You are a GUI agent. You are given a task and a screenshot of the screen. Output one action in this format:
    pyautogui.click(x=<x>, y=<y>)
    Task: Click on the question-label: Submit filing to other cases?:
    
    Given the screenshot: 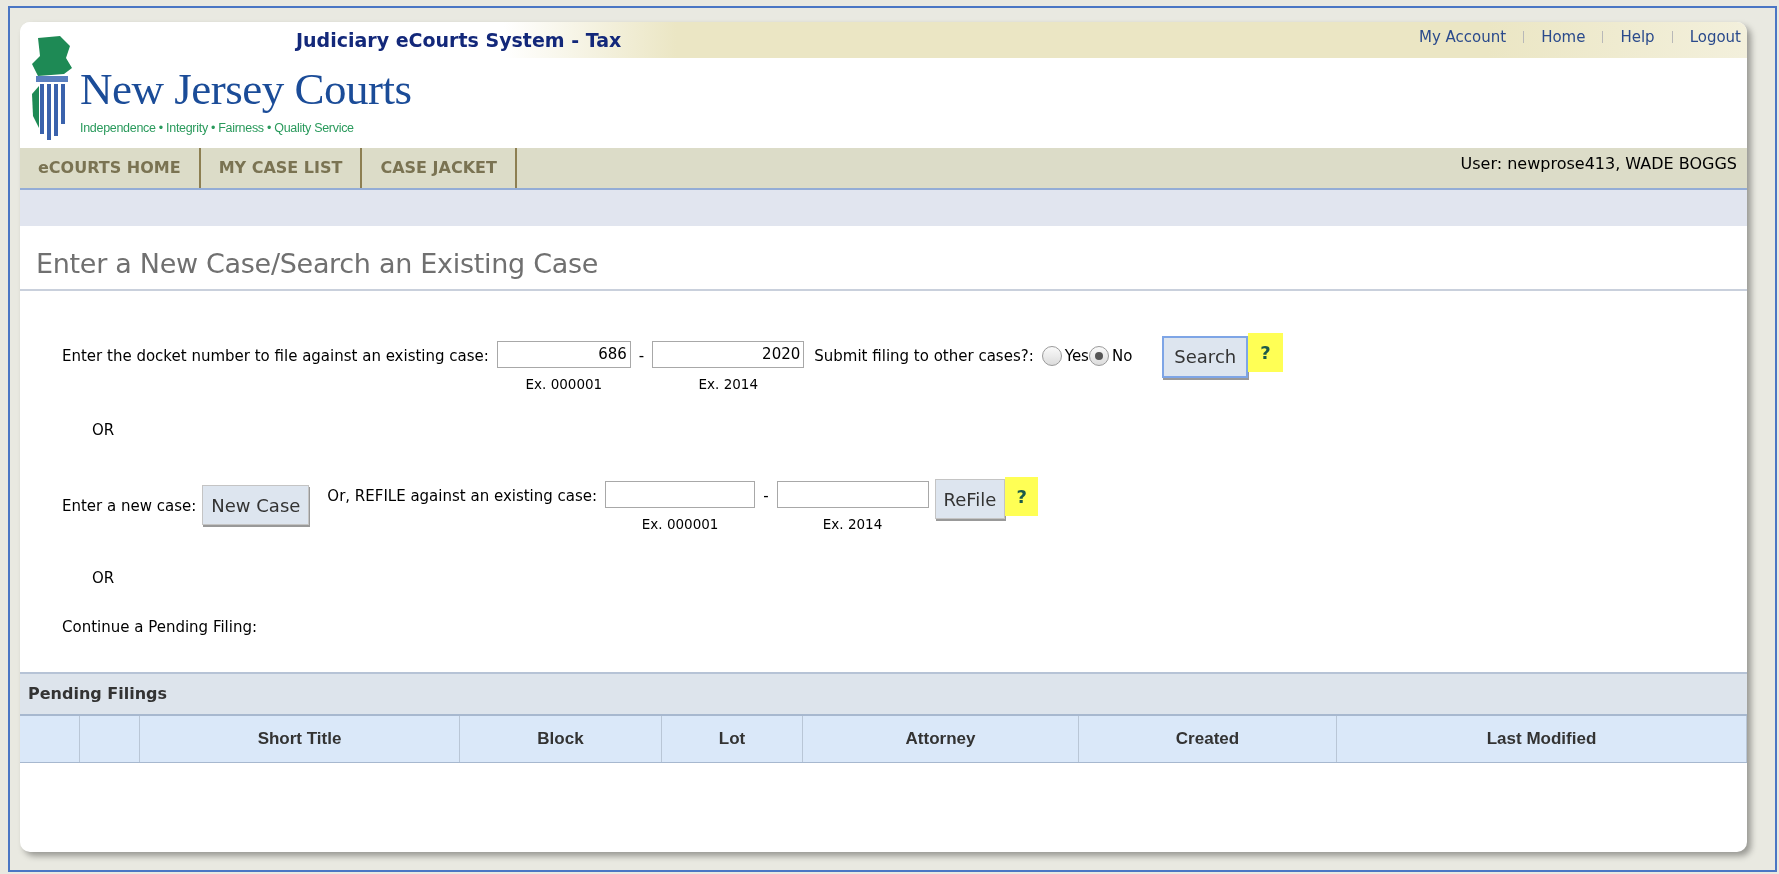 What is the action you would take?
    pyautogui.click(x=924, y=356)
    